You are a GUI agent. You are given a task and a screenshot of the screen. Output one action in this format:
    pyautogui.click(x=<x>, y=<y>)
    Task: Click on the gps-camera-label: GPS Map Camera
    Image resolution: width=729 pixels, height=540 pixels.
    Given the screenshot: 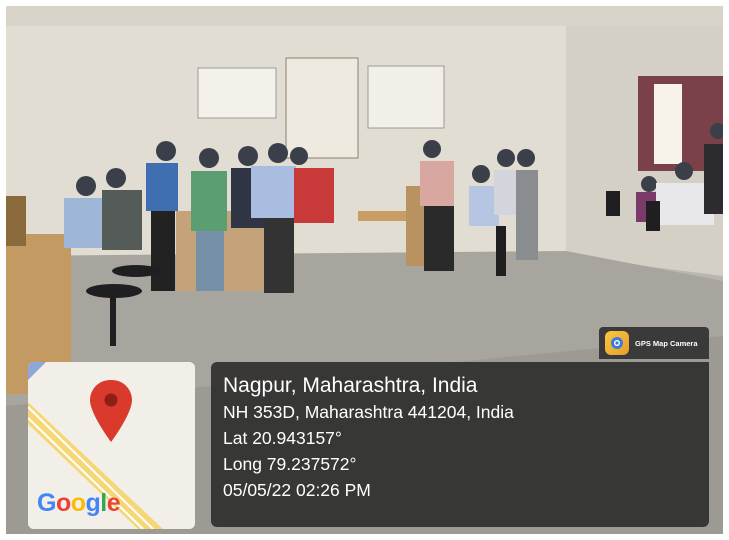 What is the action you would take?
    pyautogui.click(x=666, y=343)
    